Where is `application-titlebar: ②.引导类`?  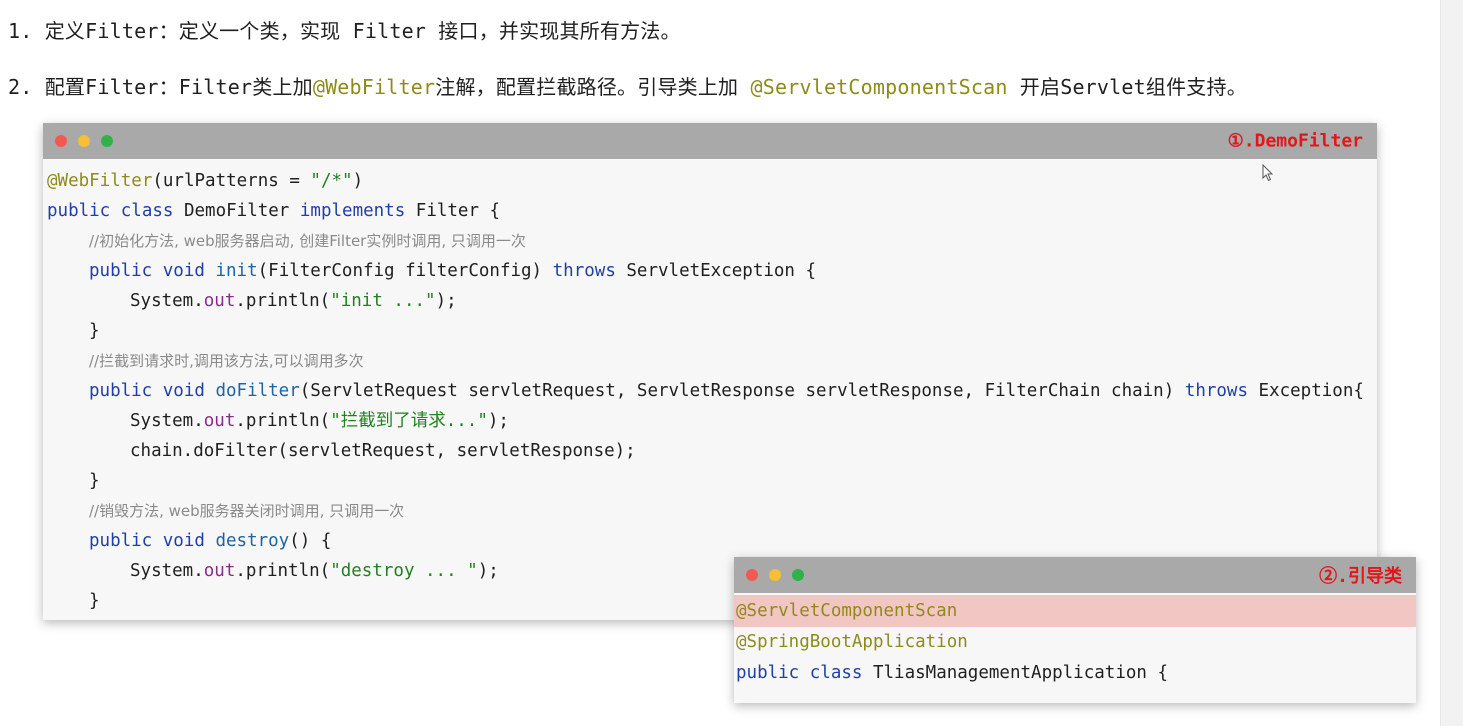
application-titlebar: ②.引导类 is located at coordinates (1075, 575).